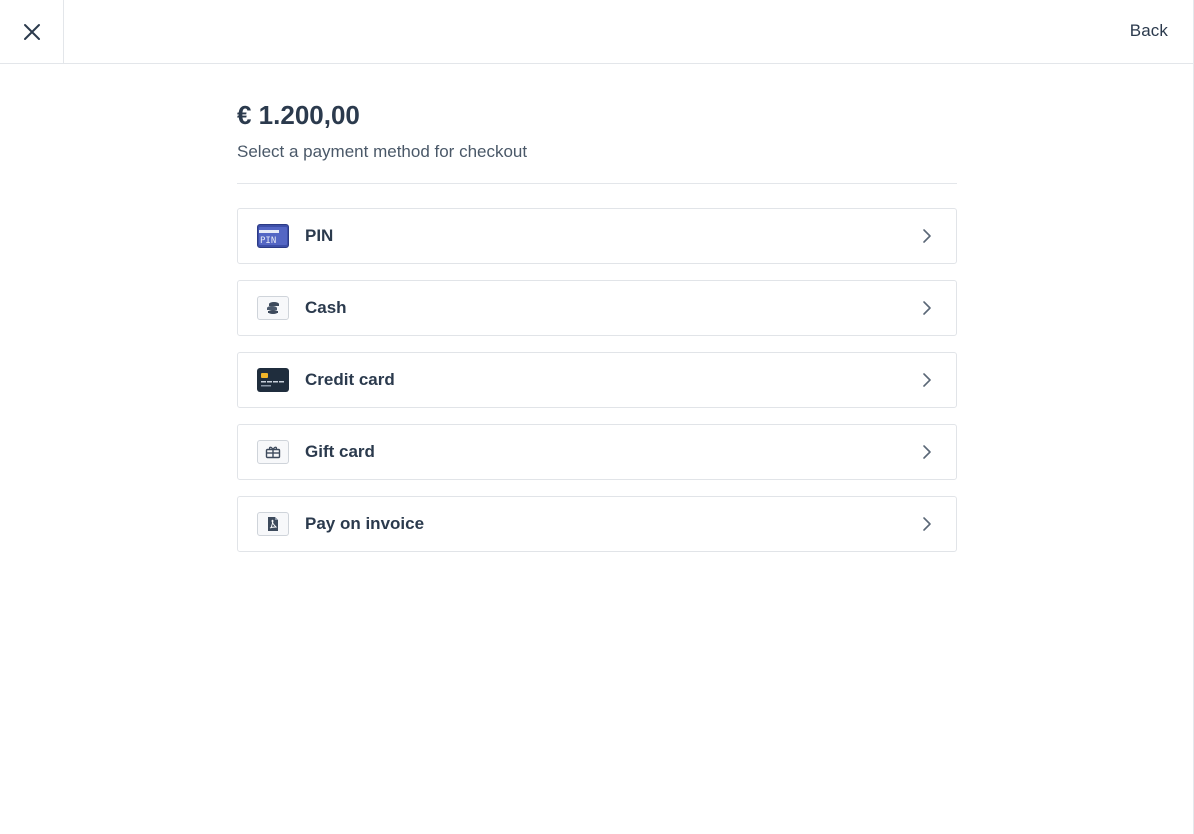 This screenshot has width=1194, height=834. What do you see at coordinates (319, 235) in the screenshot?
I see `payment-method-label: PIN` at bounding box center [319, 235].